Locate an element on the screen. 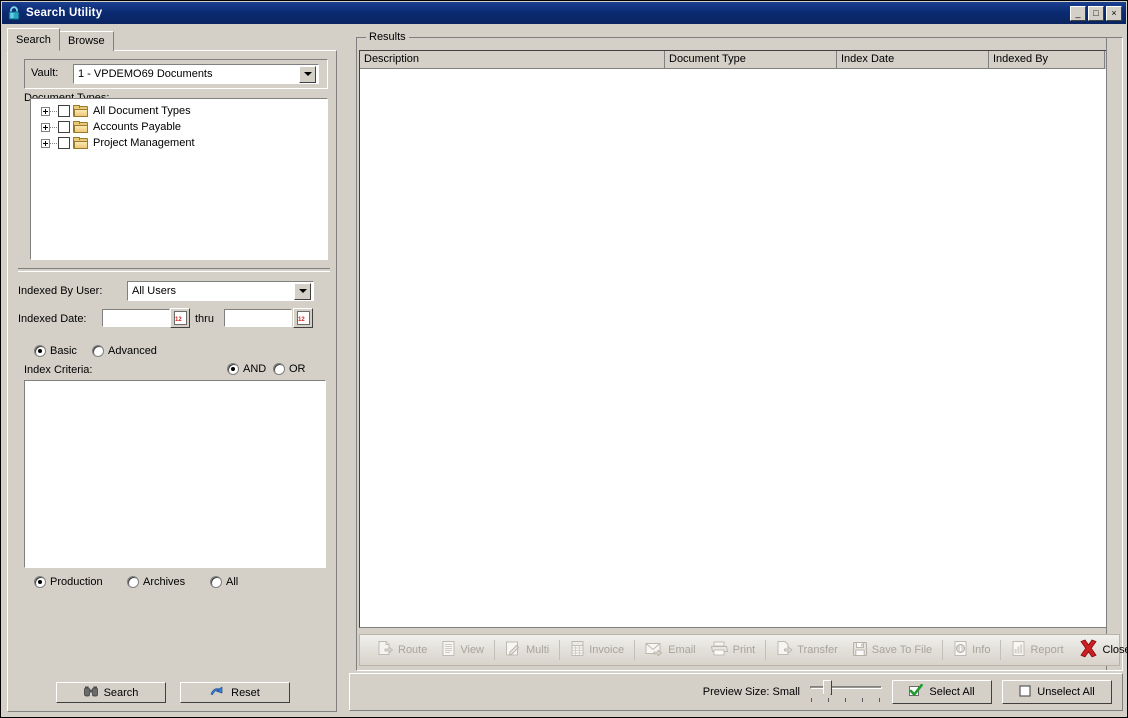  title-bar: Search Utility _ □ × is located at coordinates (564, 13).